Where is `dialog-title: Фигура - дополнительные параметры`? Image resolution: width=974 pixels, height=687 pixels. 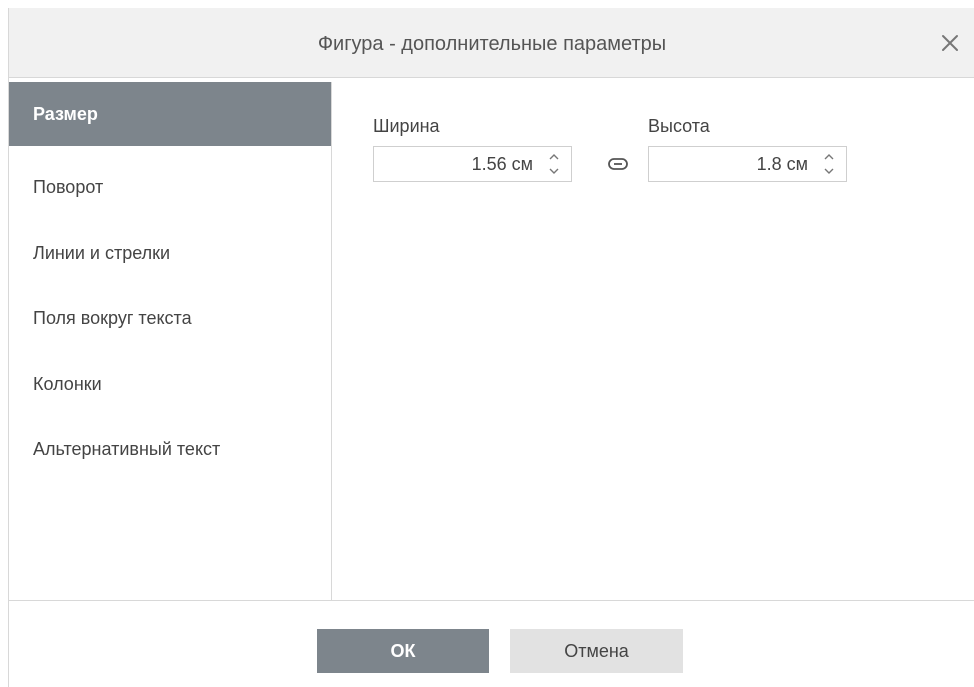 dialog-title: Фигура - дополнительные параметры is located at coordinates (492, 44).